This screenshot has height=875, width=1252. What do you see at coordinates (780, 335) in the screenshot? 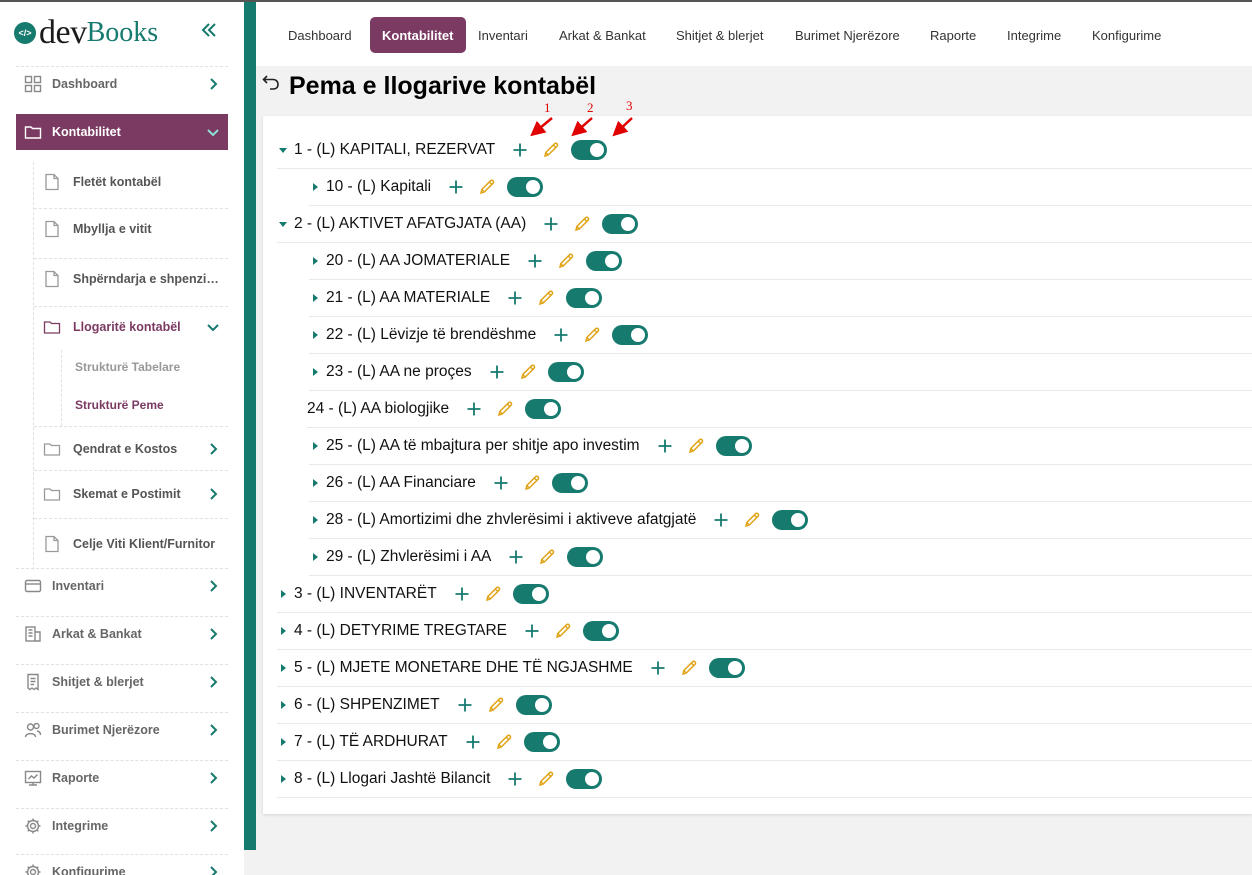
I see `tree-node: 22 - (L) Lëvizje të brendëshme` at bounding box center [780, 335].